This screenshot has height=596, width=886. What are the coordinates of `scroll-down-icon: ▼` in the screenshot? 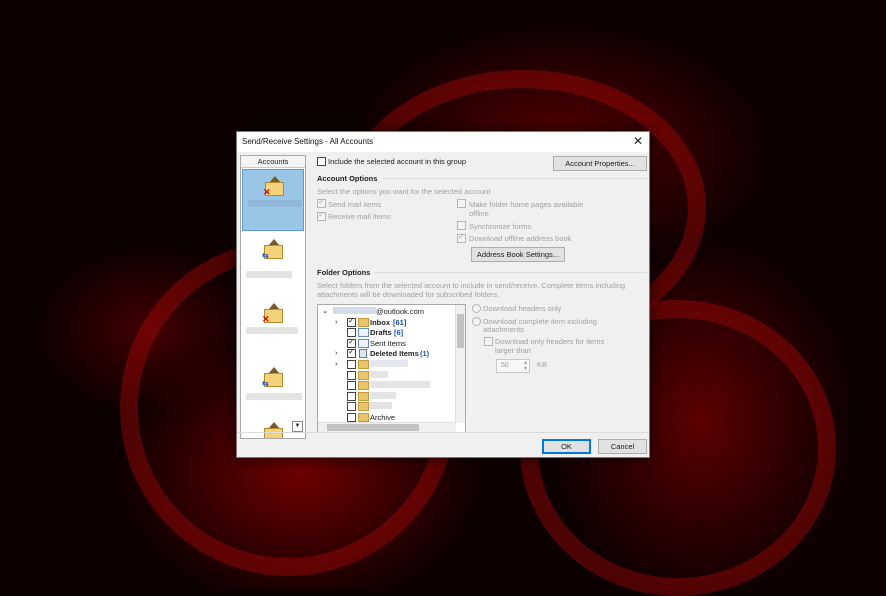 It's located at (297, 426).